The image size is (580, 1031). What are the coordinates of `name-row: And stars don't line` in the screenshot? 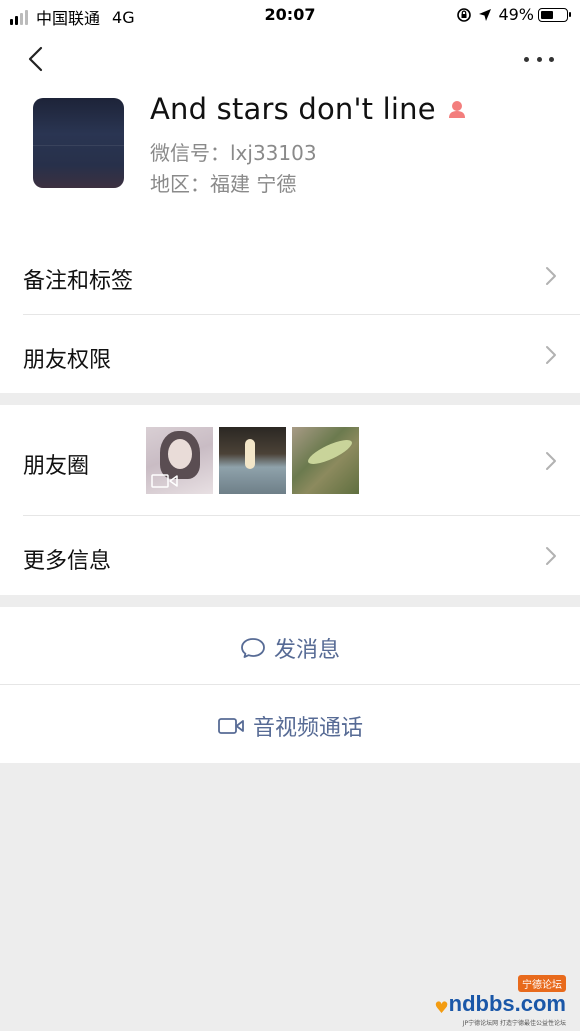 It's located at (309, 109).